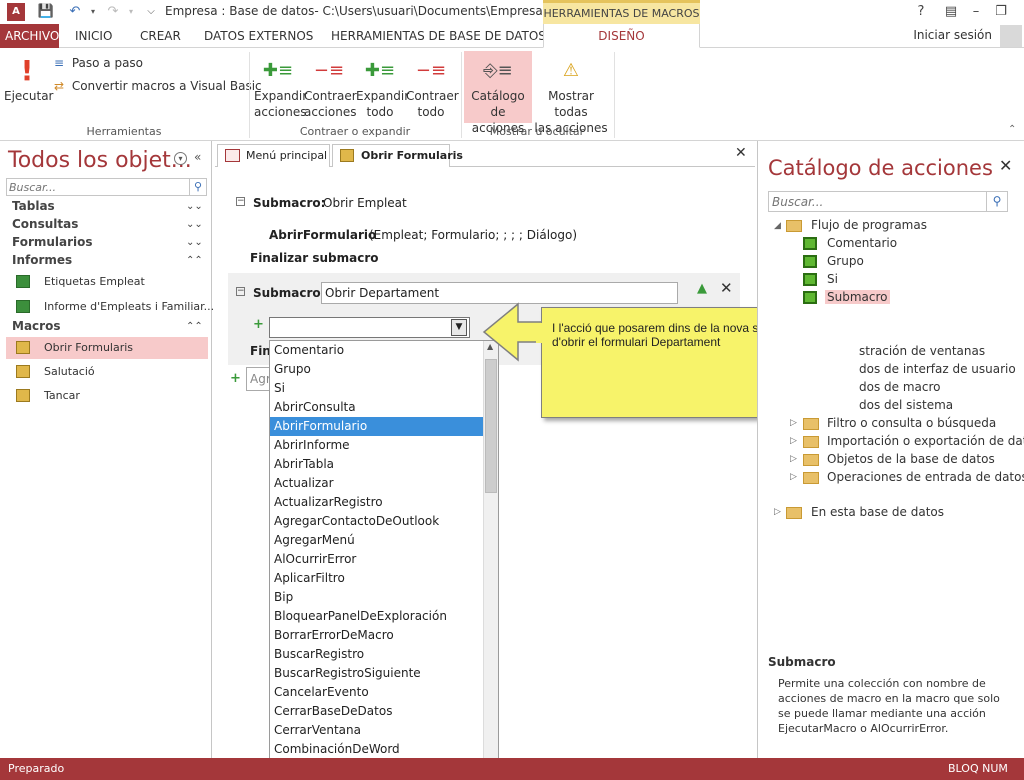  Describe the element at coordinates (911, 459) in the screenshot. I see `tree-folder-objetos: Objetos de la base de datos` at that location.